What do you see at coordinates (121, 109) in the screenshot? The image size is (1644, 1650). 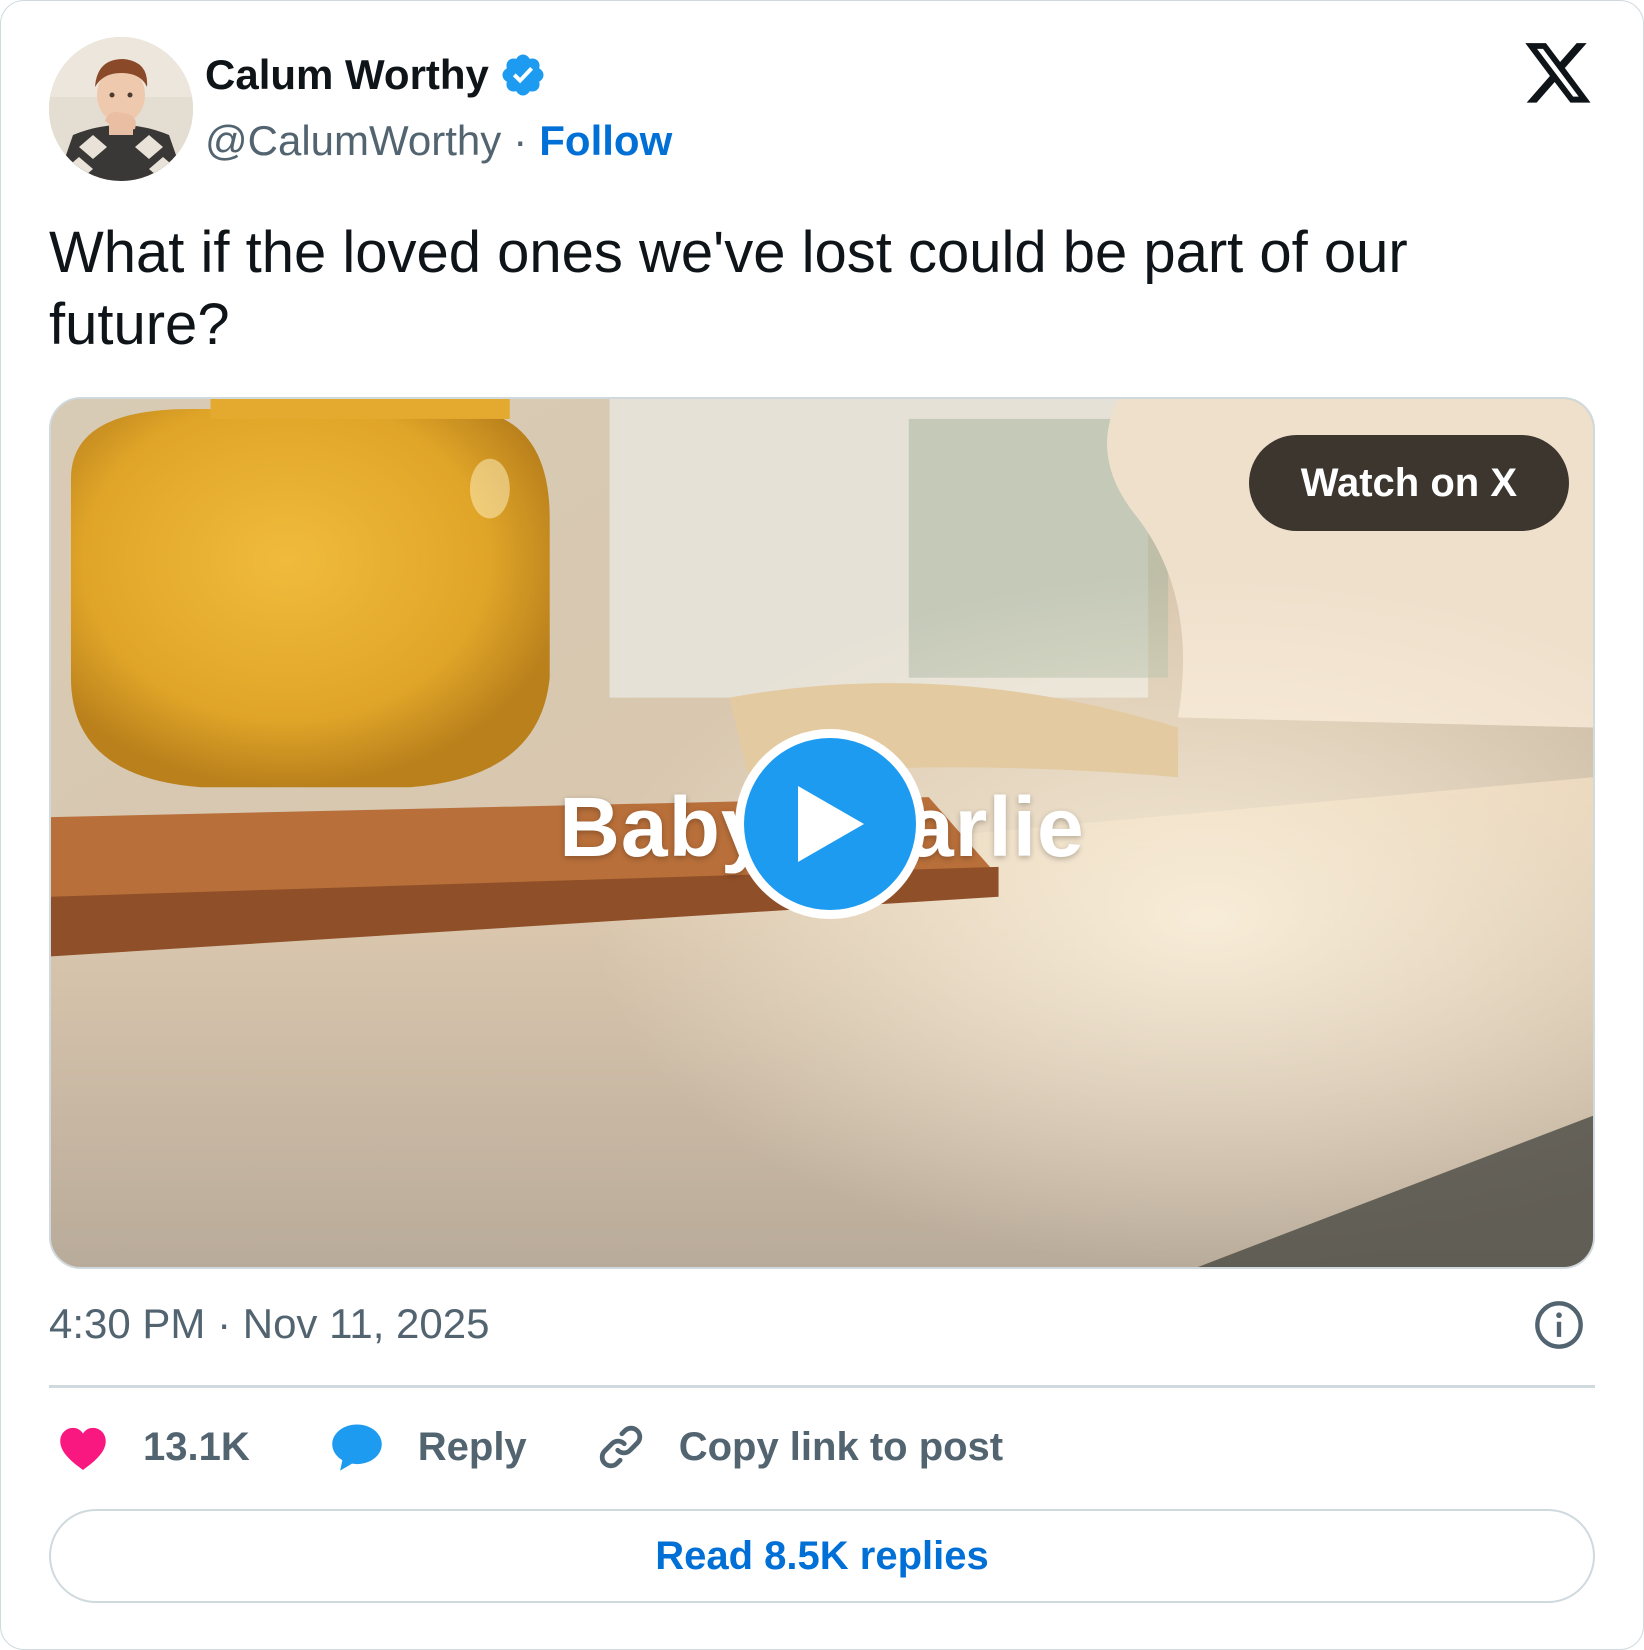 I see `avatar` at bounding box center [121, 109].